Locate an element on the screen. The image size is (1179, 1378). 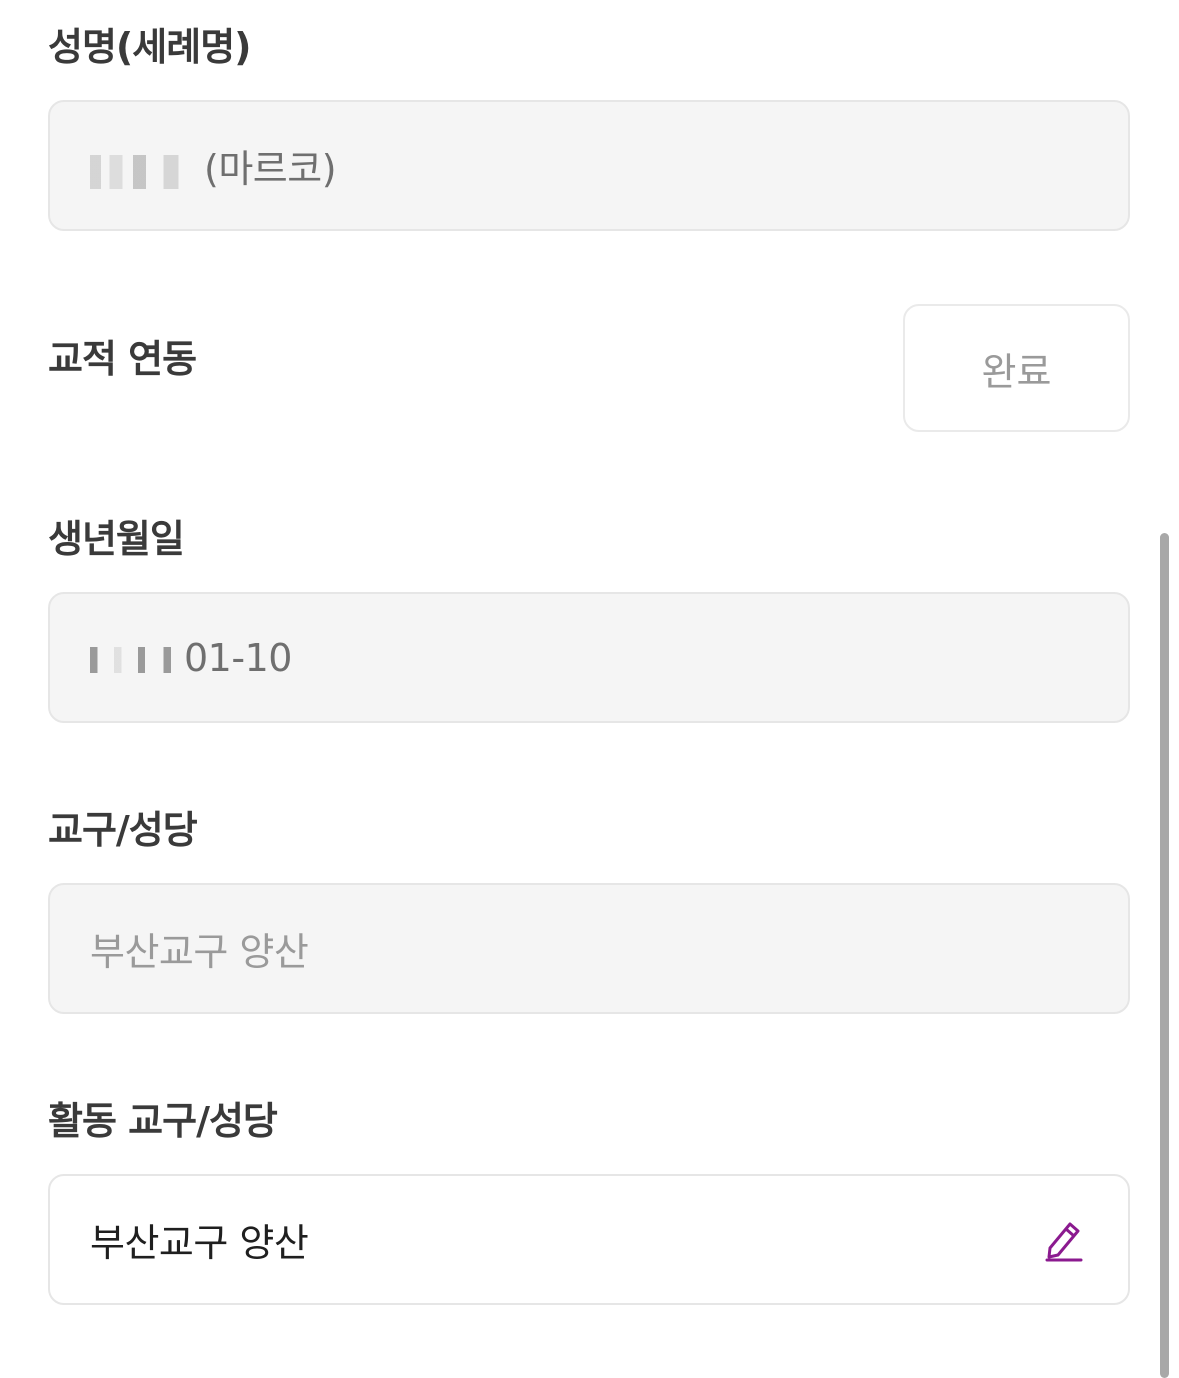
birth-date-value: 01-10 is located at coordinates (191, 658).